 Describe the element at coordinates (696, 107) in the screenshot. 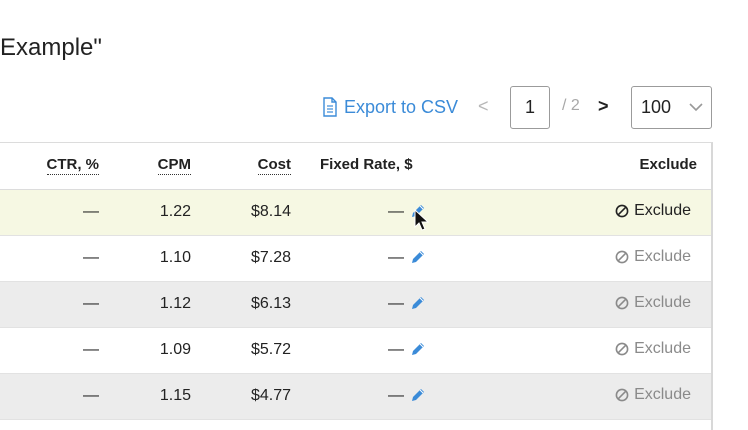

I see `chevron-down-icon` at that location.